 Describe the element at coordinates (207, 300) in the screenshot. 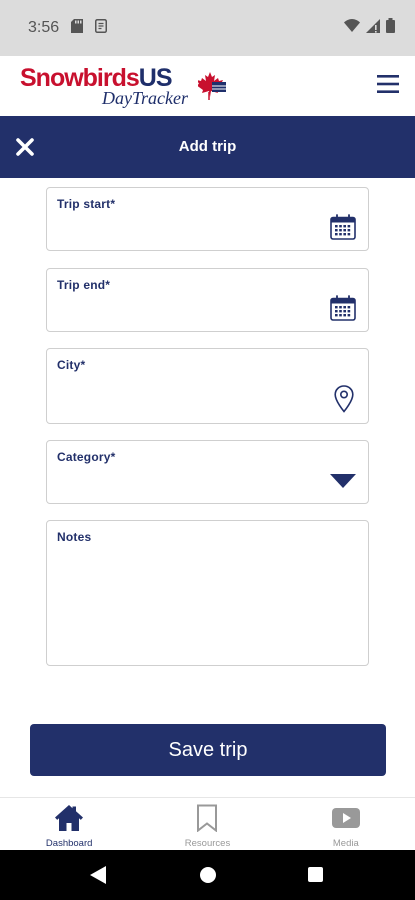

I see `trip-end-field: Trip end*` at that location.